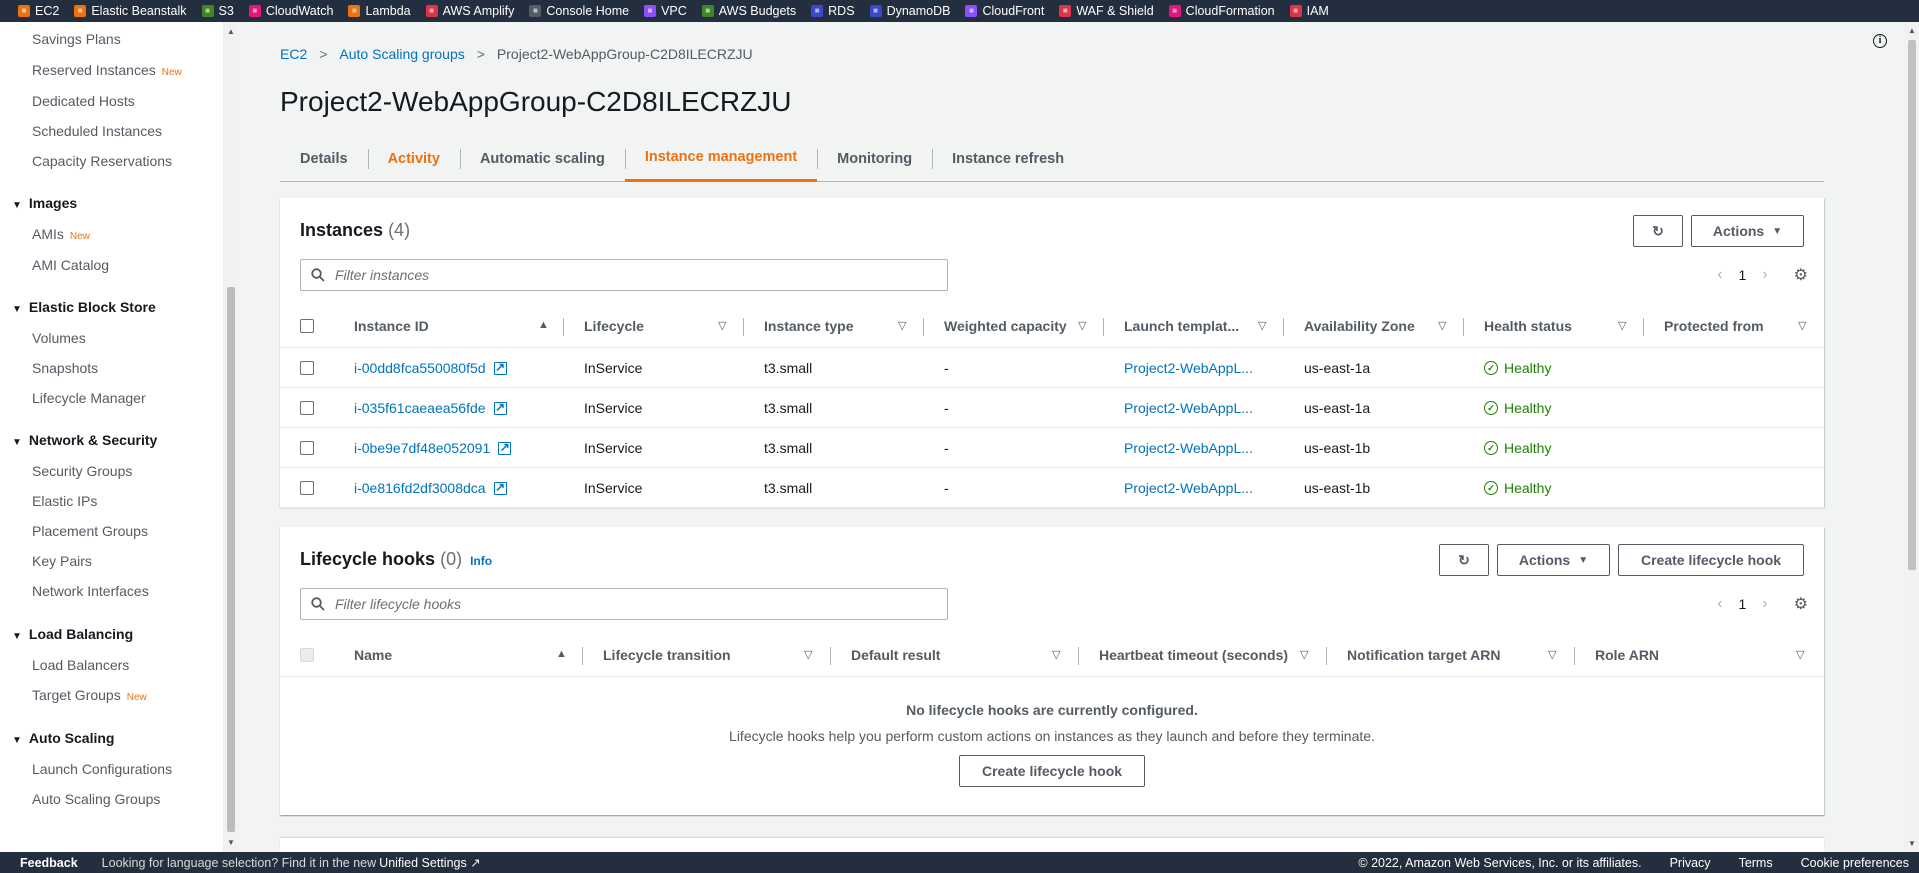  What do you see at coordinates (83, 101) in the screenshot?
I see `sidebar-item-dedicated-hosts: Dedicated Hosts` at bounding box center [83, 101].